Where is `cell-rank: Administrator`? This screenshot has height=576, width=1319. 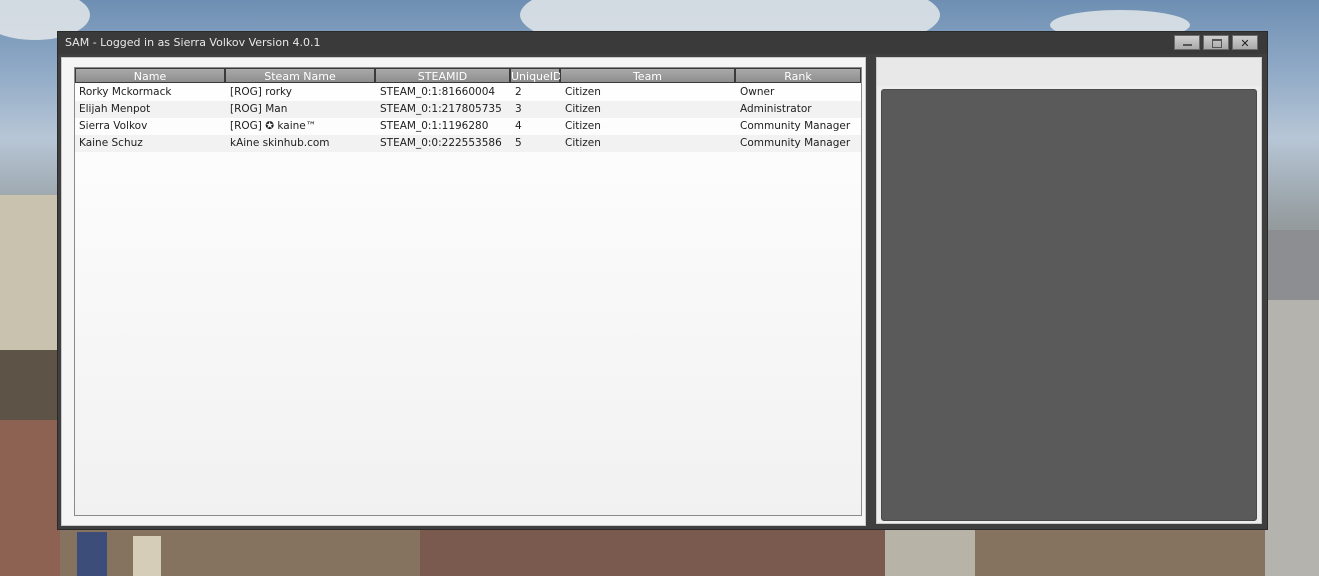
cell-rank: Administrator is located at coordinates (776, 109).